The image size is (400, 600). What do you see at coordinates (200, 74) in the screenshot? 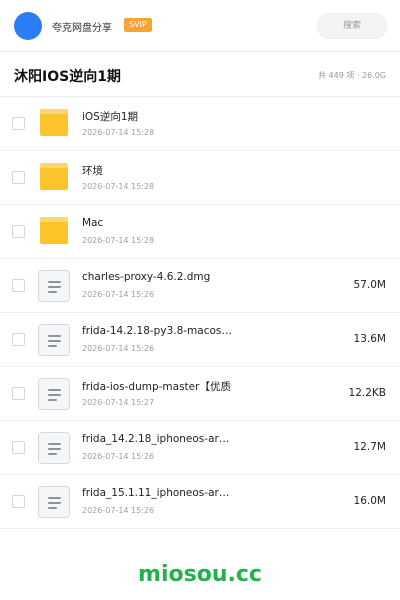
I see `folder-title-bar: 沐阳IOS逆向1期 共 449 项 · 26.0G` at bounding box center [200, 74].